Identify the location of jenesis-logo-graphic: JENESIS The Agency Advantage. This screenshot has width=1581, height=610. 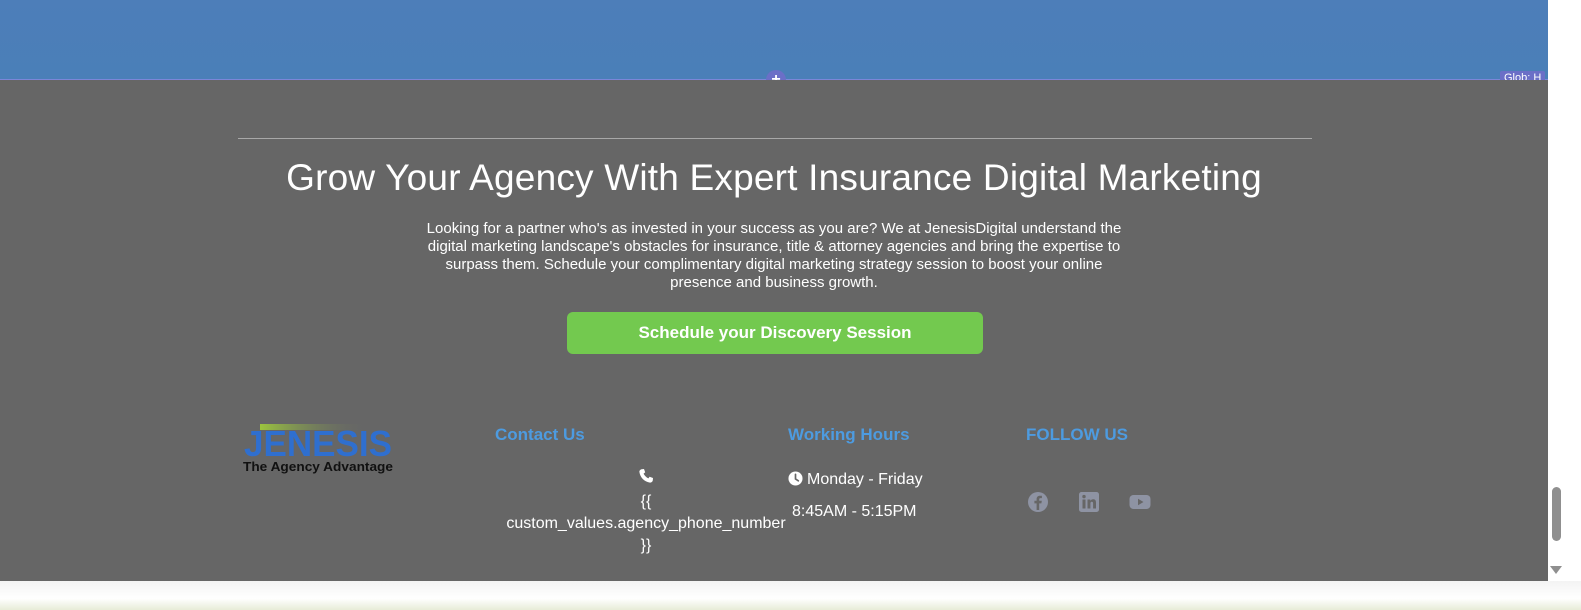
(318, 448).